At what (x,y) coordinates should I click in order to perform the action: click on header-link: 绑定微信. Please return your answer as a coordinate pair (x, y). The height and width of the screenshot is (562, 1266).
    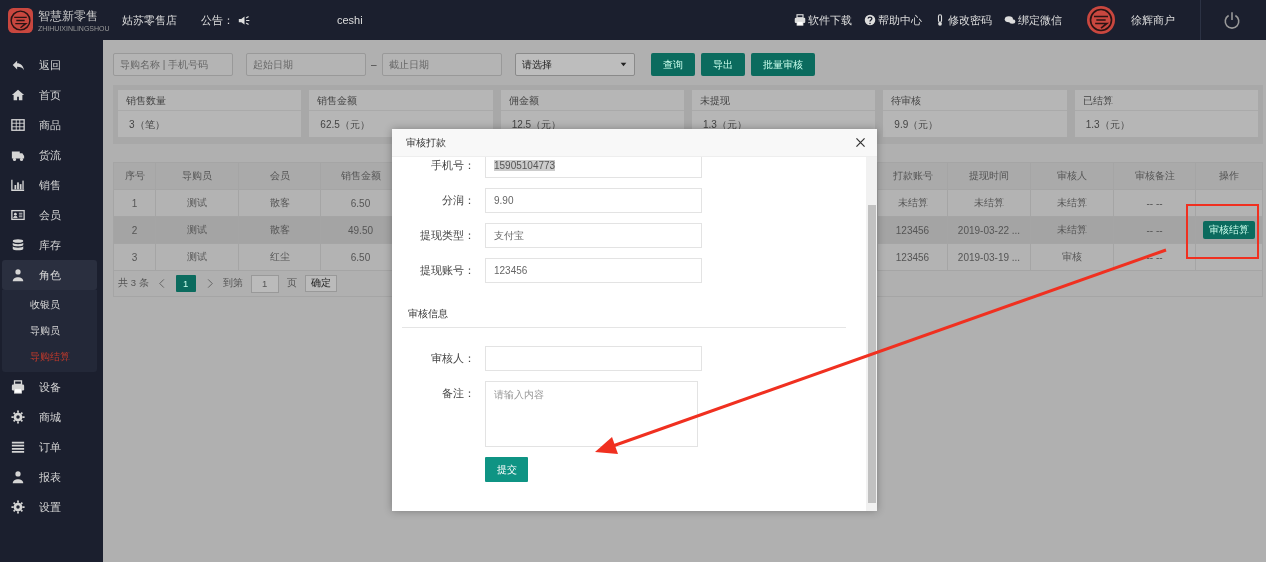
    Looking at the image, I should click on (1033, 20).